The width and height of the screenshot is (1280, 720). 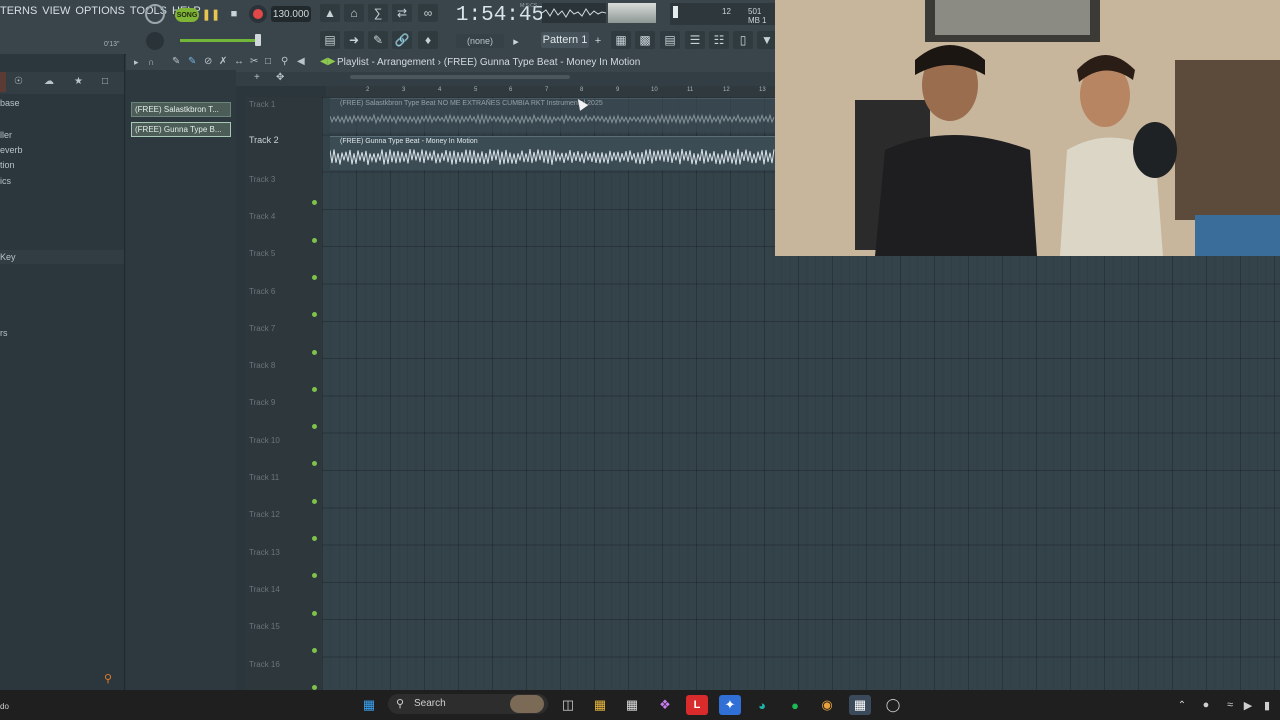 I want to click on magnet-icon: ∩, so click(x=151, y=62).